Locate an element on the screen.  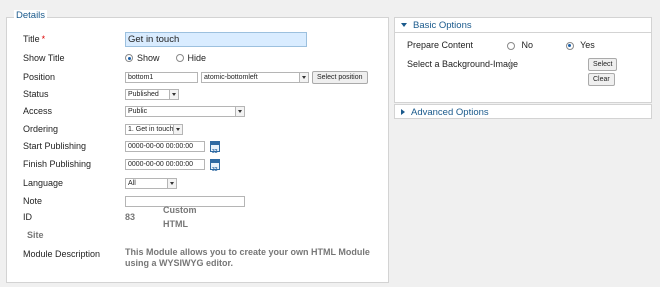
access-label: Access is located at coordinates (38, 111).